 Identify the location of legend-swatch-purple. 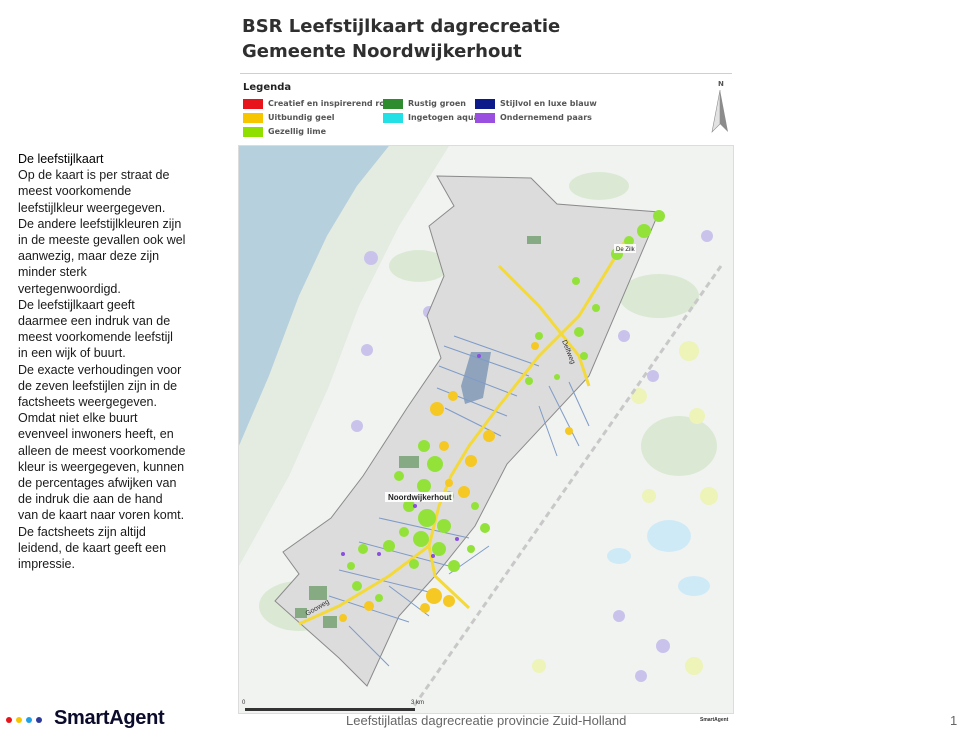
(485, 117).